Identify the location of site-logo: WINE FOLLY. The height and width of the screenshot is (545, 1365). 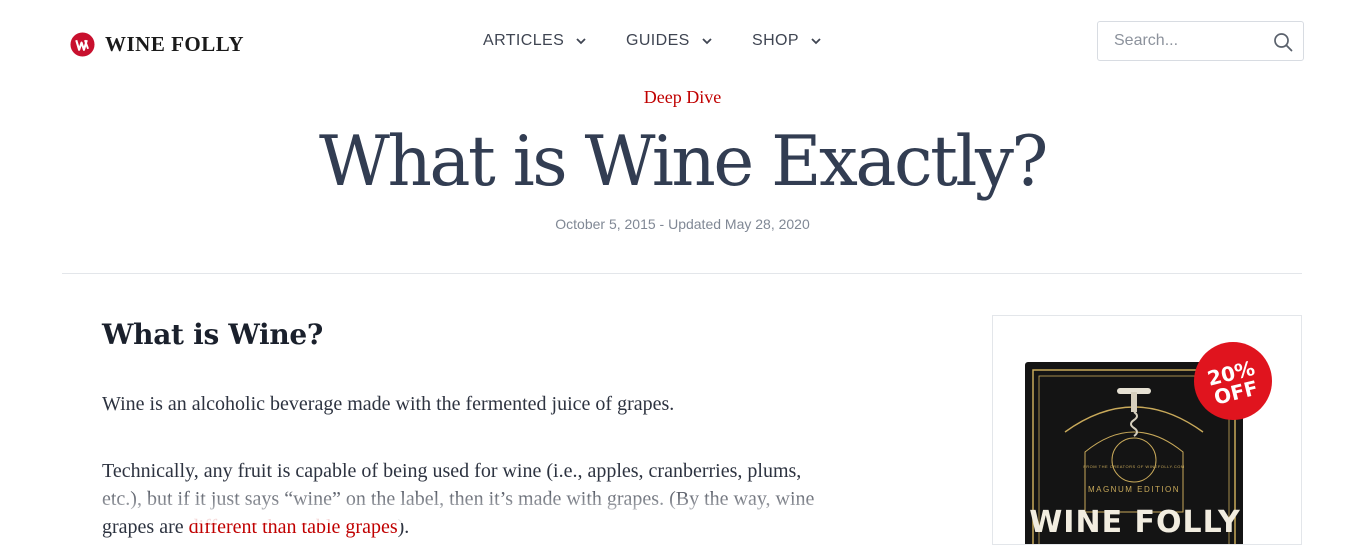
(157, 44).